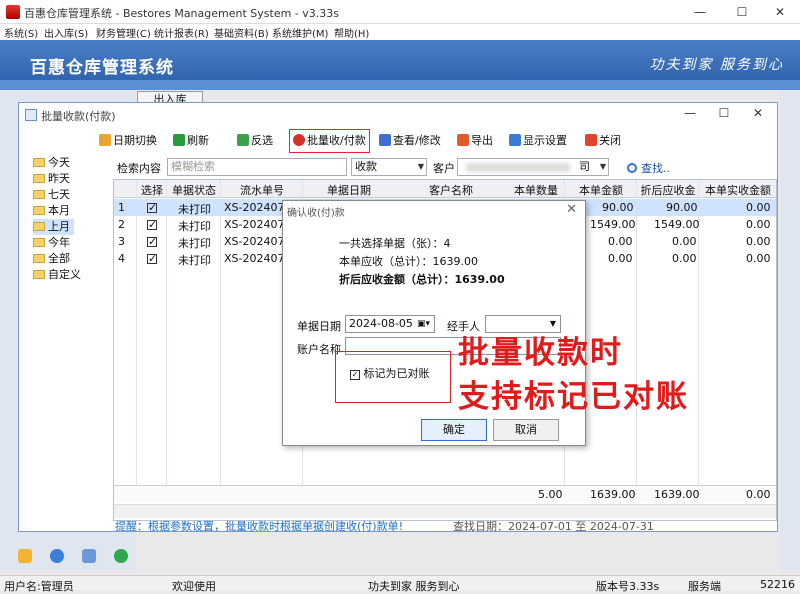 The height and width of the screenshot is (594, 800). I want to click on menu-system: 系统(S), so click(21, 32).